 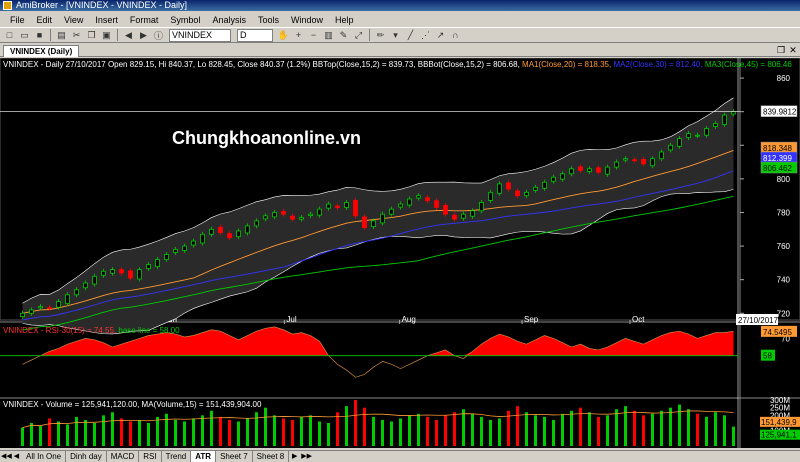 What do you see at coordinates (50, 35) in the screenshot?
I see `toolbar-separator` at bounding box center [50, 35].